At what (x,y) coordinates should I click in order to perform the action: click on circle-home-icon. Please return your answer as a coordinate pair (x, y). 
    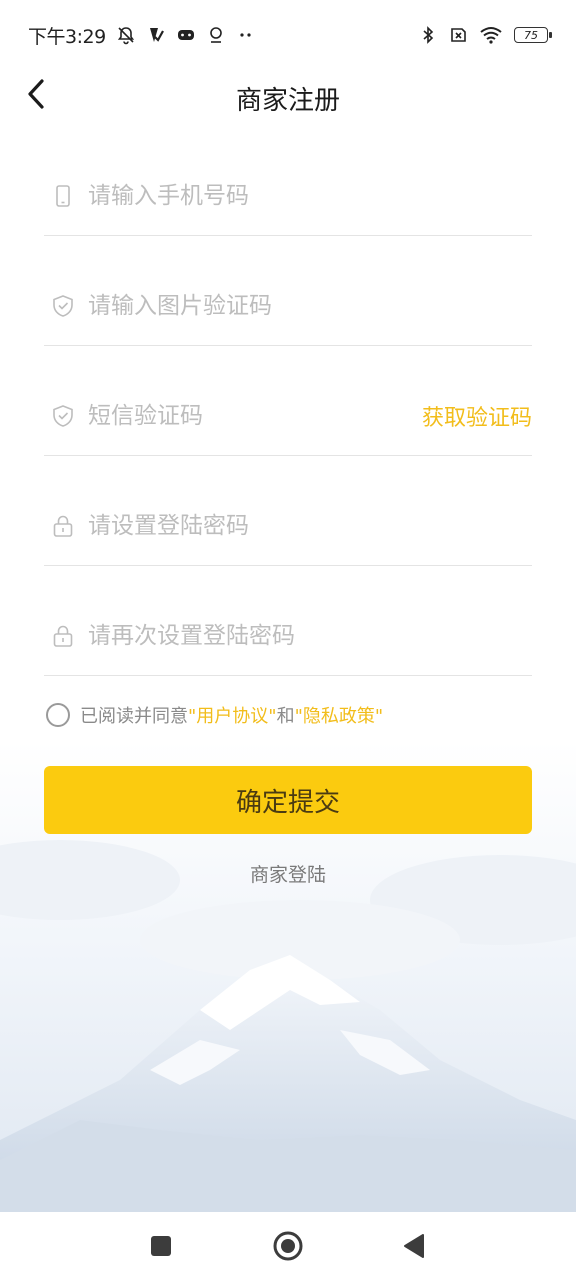
    Looking at the image, I should click on (288, 1246).